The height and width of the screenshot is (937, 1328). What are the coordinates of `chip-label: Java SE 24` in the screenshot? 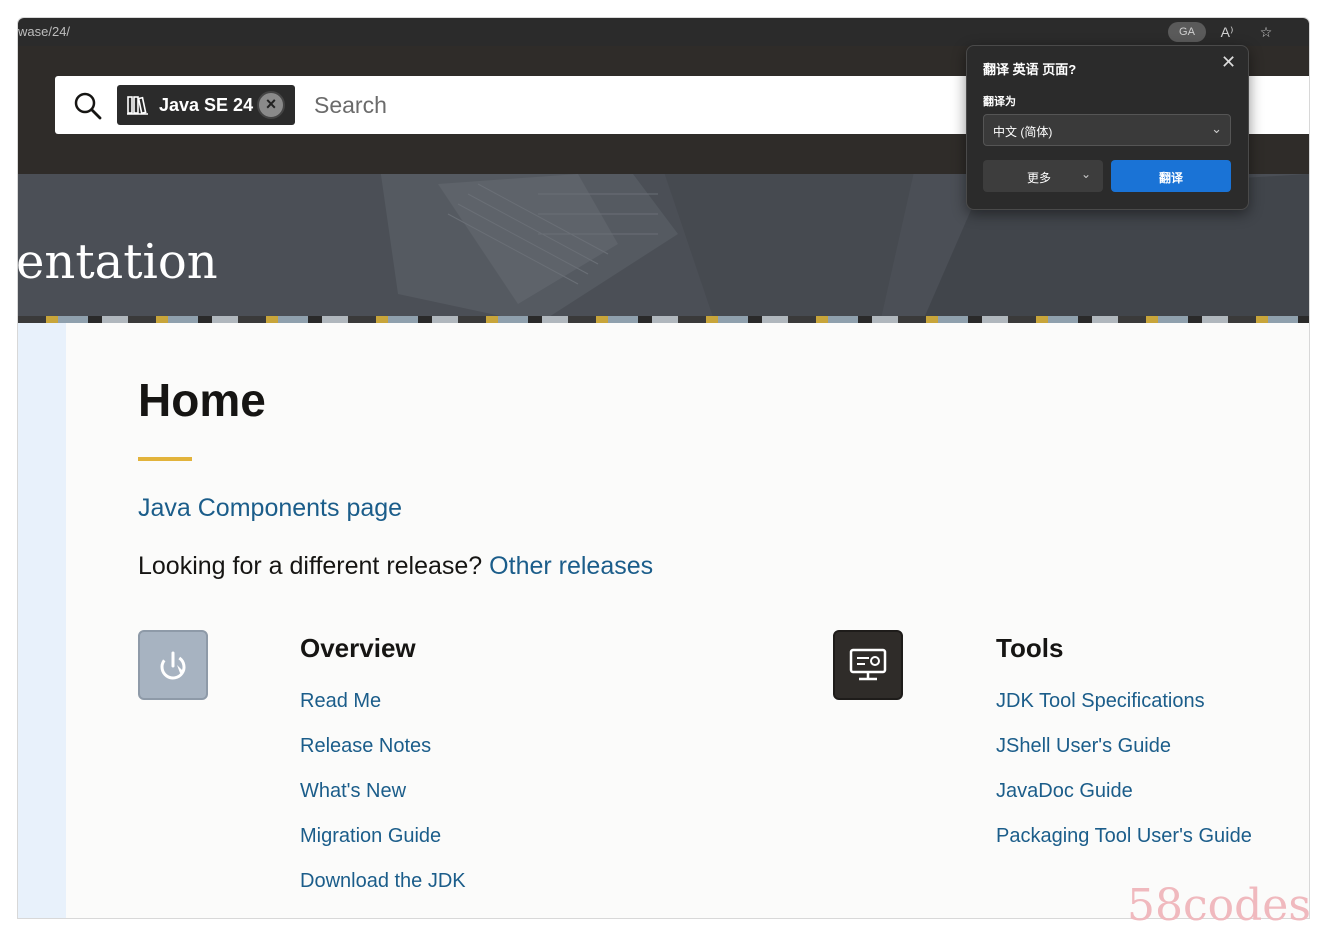 It's located at (206, 105).